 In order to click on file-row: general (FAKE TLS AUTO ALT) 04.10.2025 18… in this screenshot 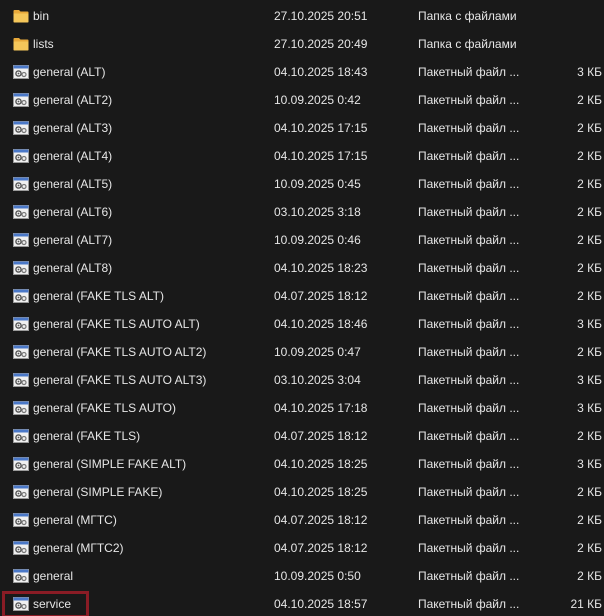, I will do `click(302, 324)`.